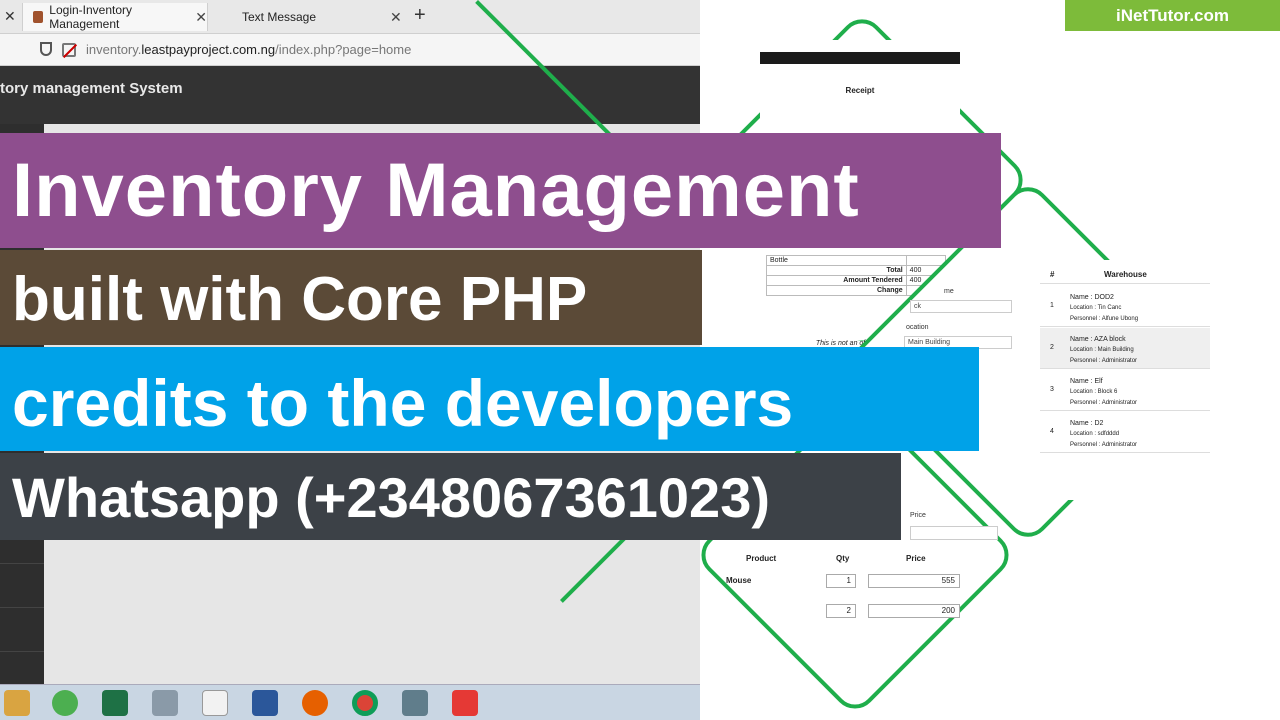  Describe the element at coordinates (265, 703) in the screenshot. I see `word-icon` at that location.